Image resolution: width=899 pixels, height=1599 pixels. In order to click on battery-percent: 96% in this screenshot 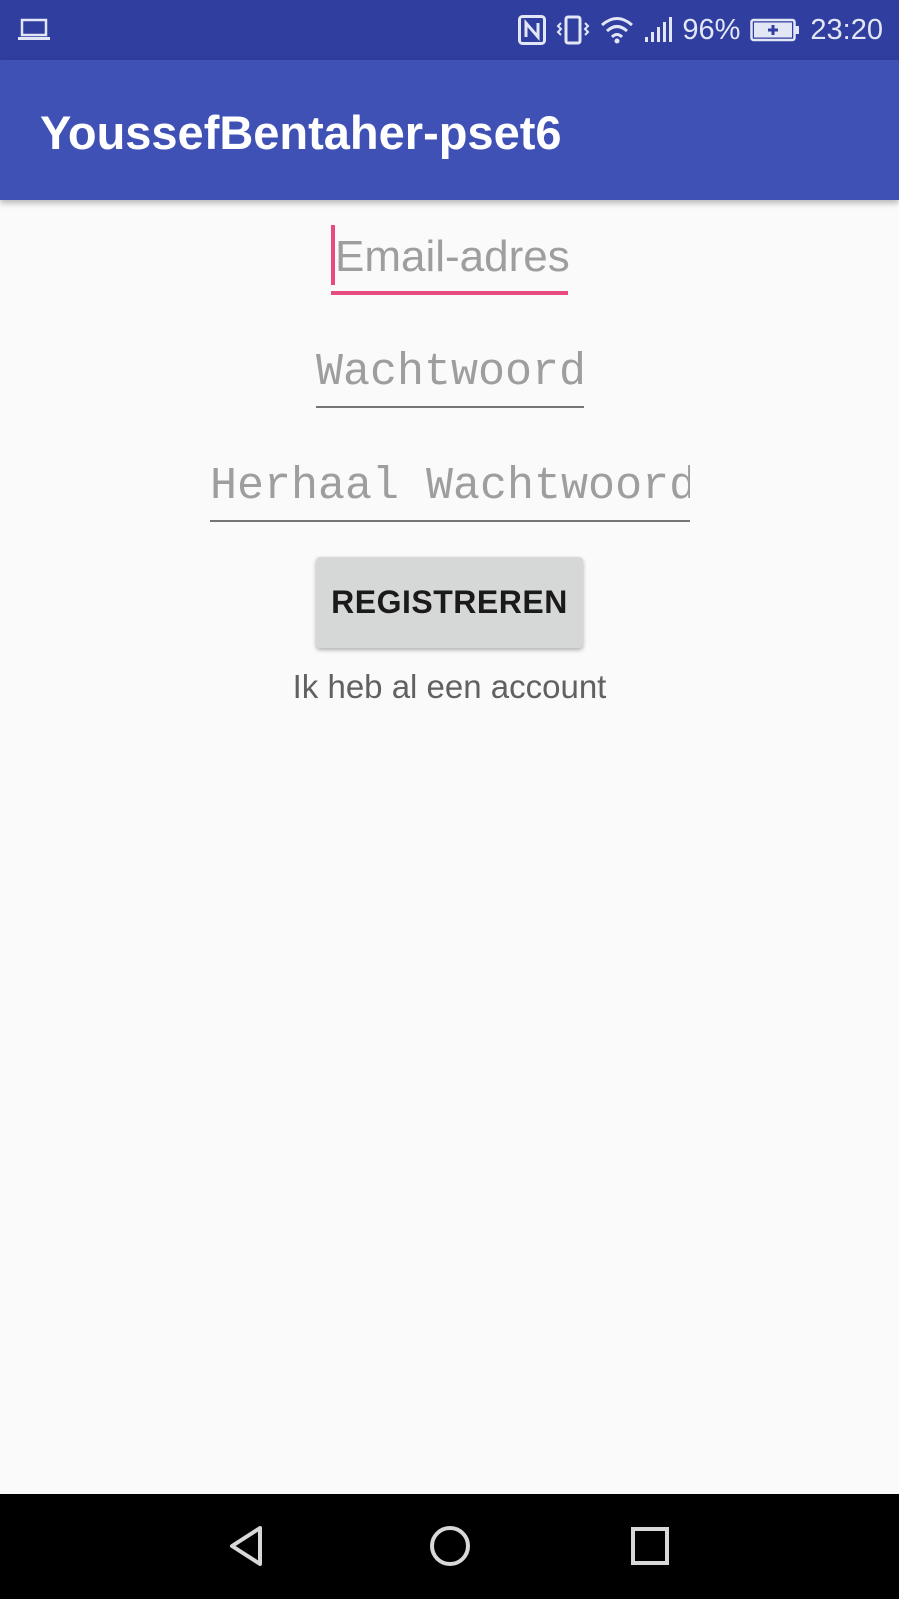, I will do `click(711, 29)`.